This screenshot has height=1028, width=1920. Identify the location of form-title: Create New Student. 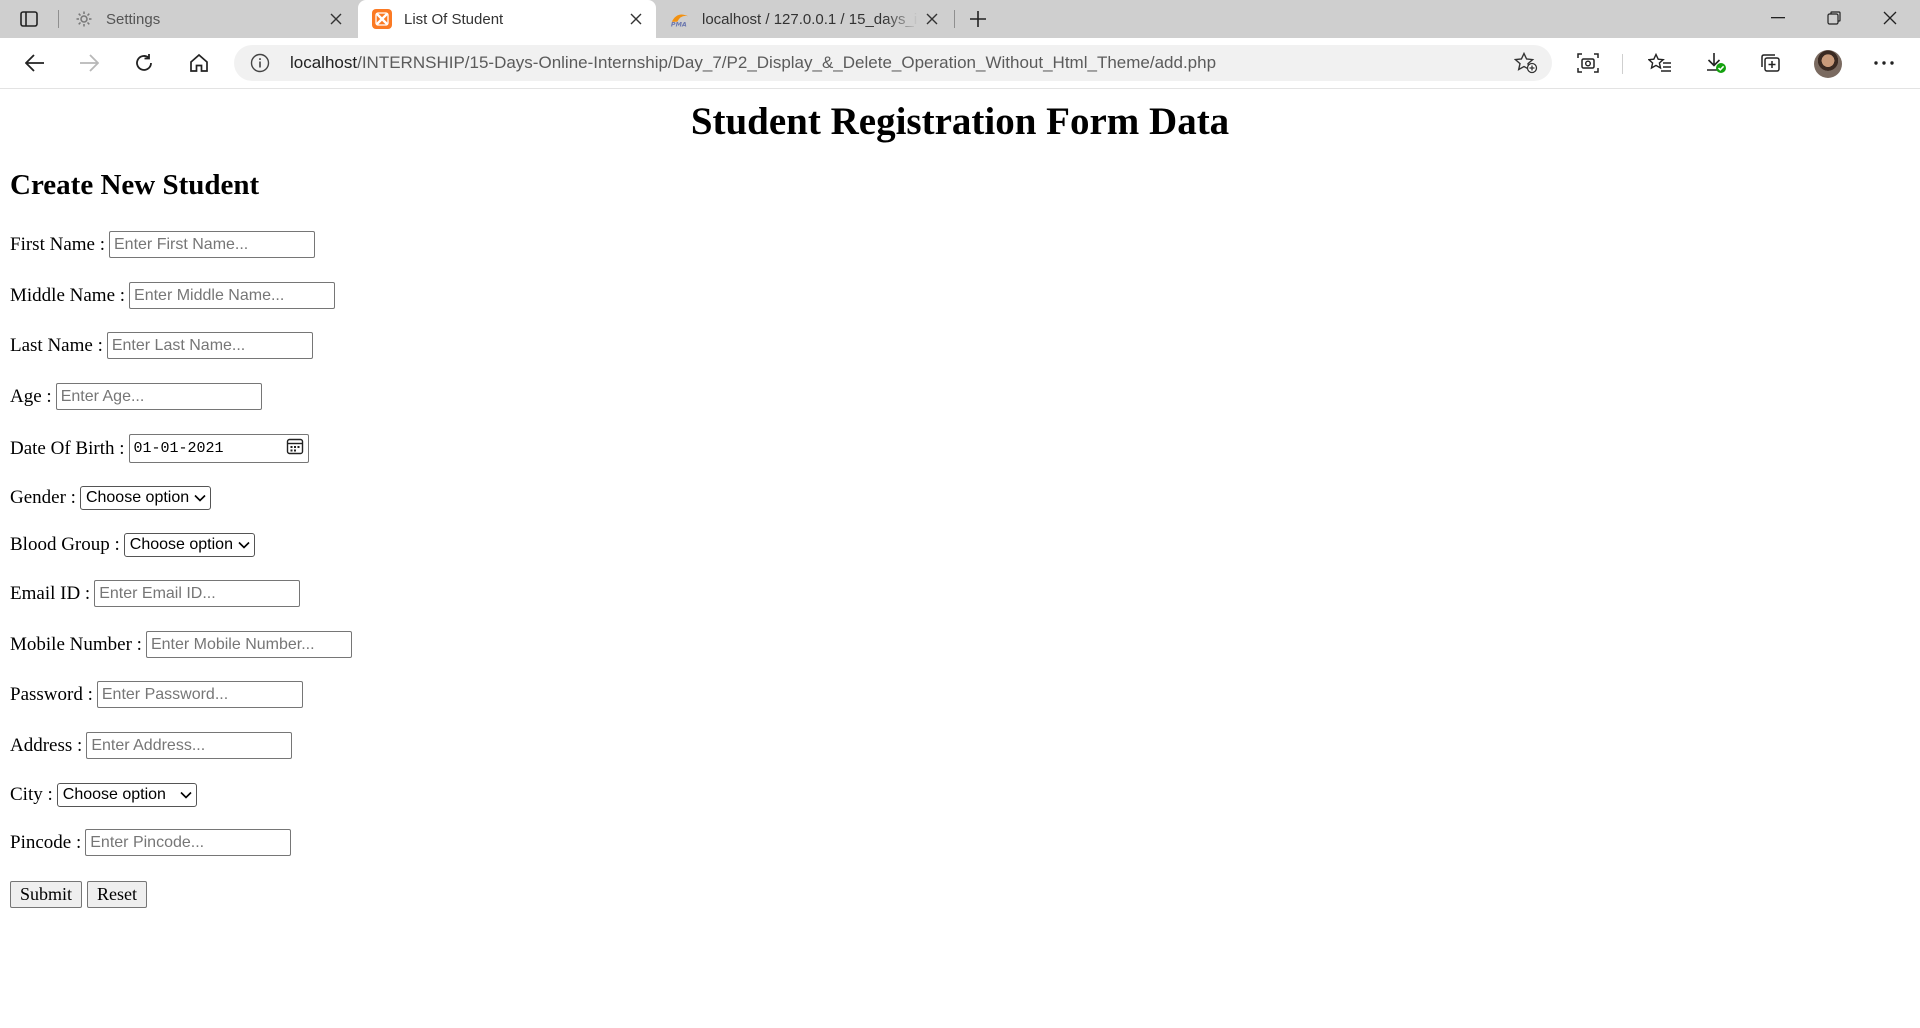
(135, 185).